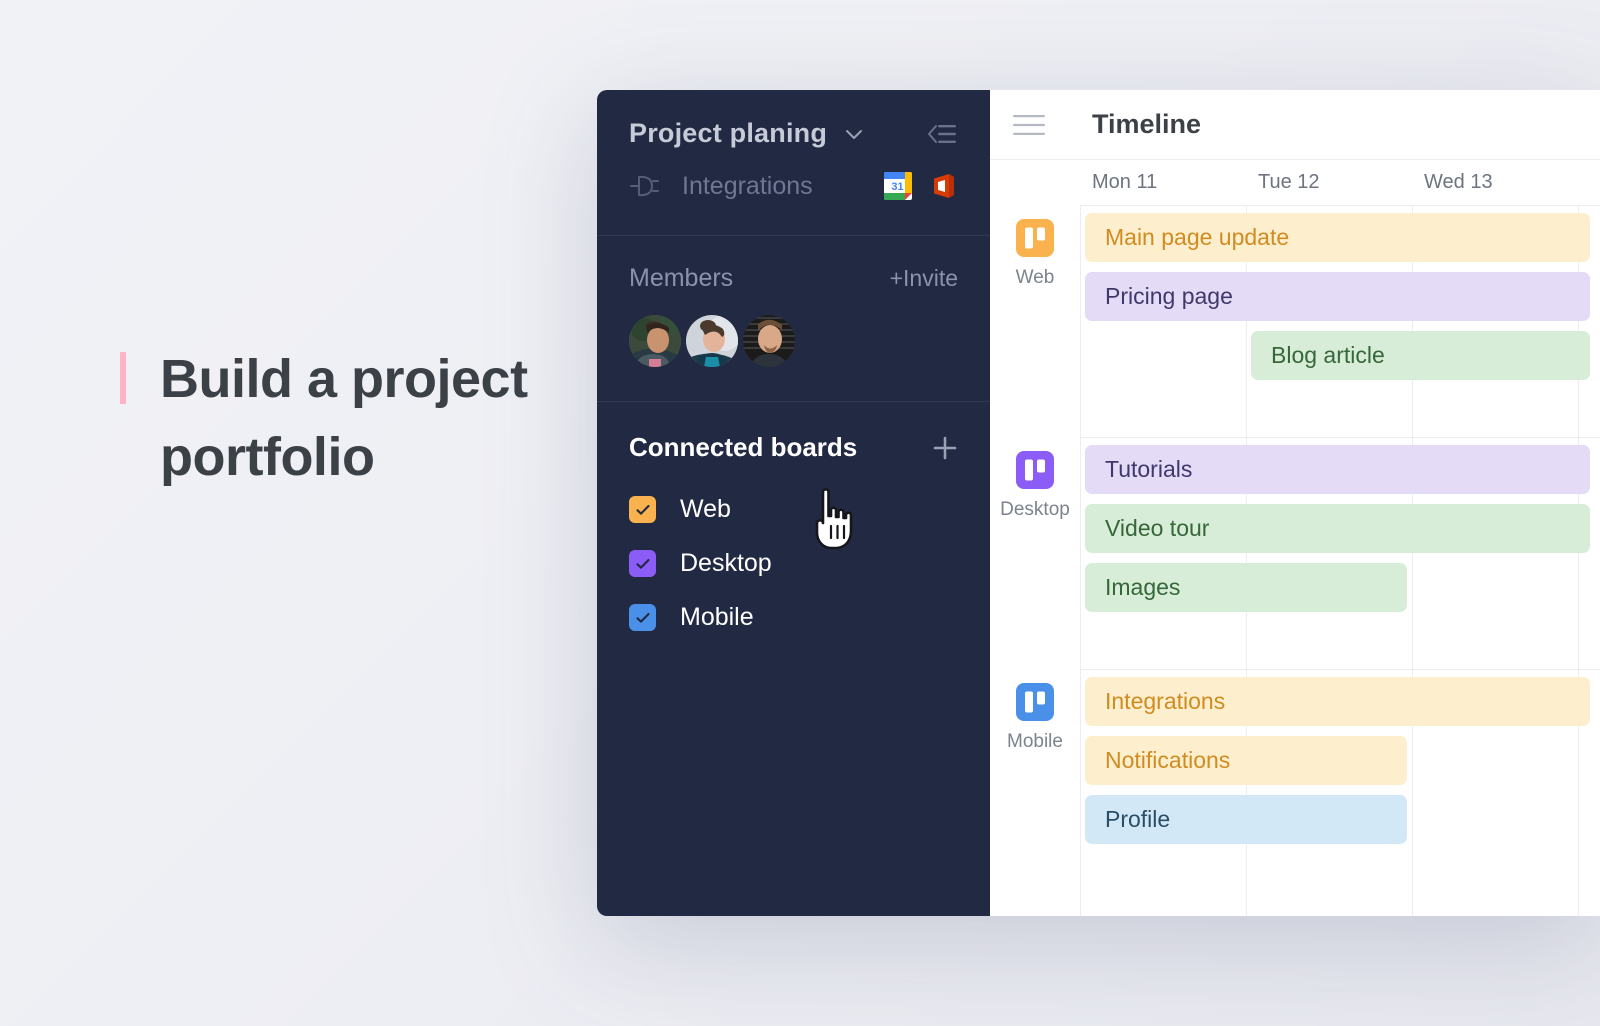 This screenshot has height=1026, width=1600. Describe the element at coordinates (1080, 560) in the screenshot. I see `grid-column-line` at that location.